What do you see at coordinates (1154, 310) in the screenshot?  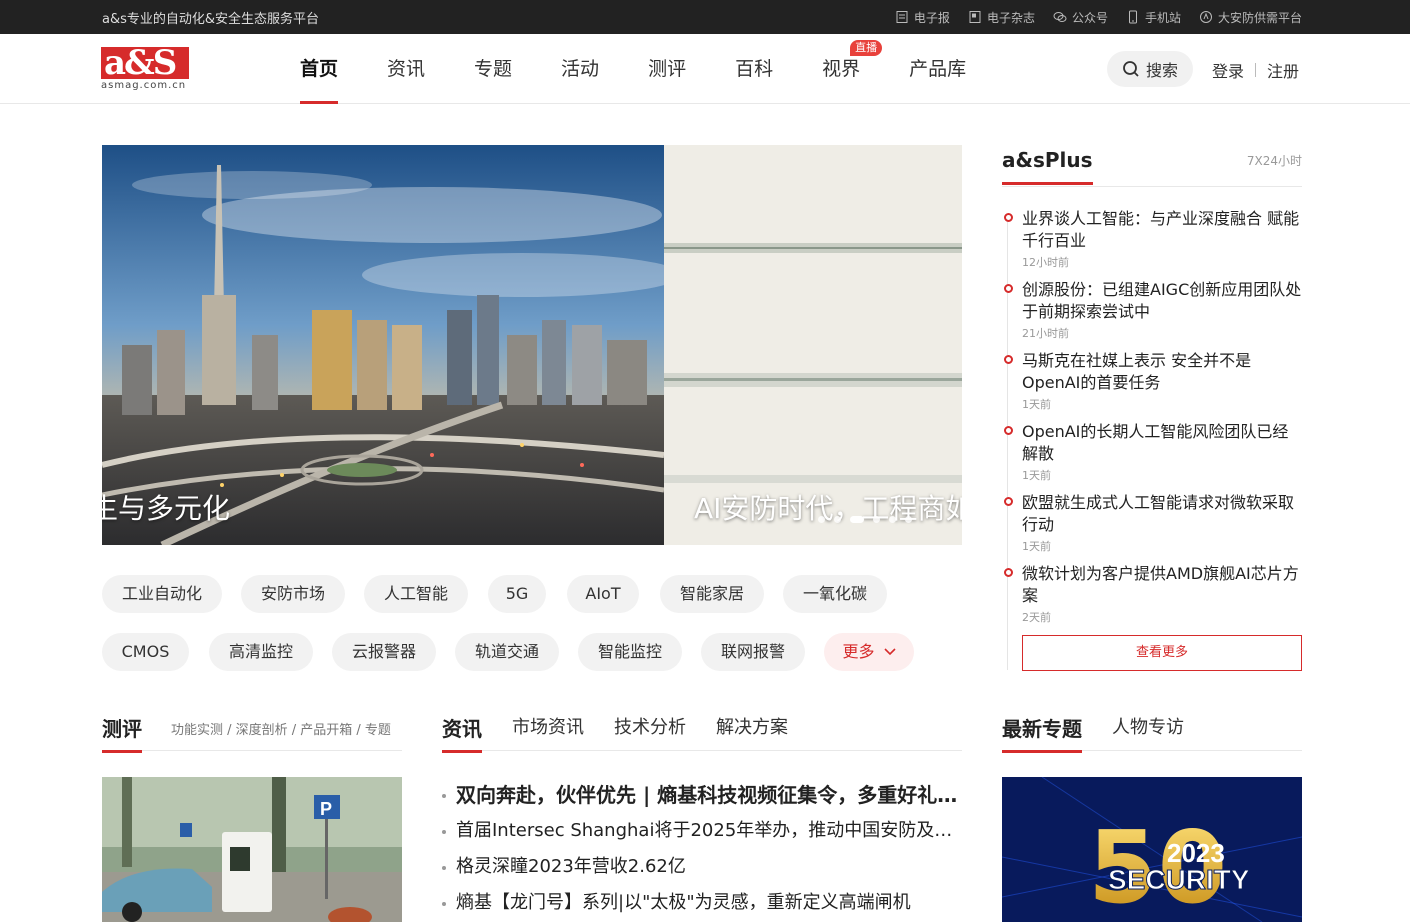 I see `plus-news-item: 创源股份：已组建AIGC创新应用团队处于前期探索尝试中 21小时前` at bounding box center [1154, 310].